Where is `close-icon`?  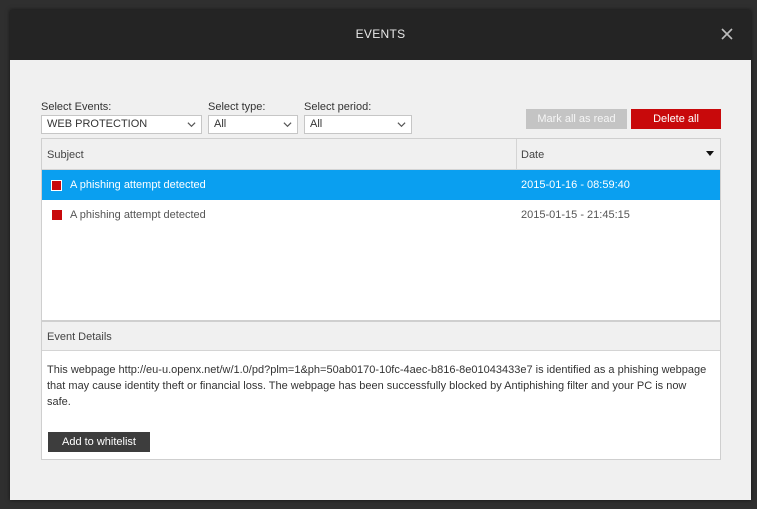 close-icon is located at coordinates (727, 34).